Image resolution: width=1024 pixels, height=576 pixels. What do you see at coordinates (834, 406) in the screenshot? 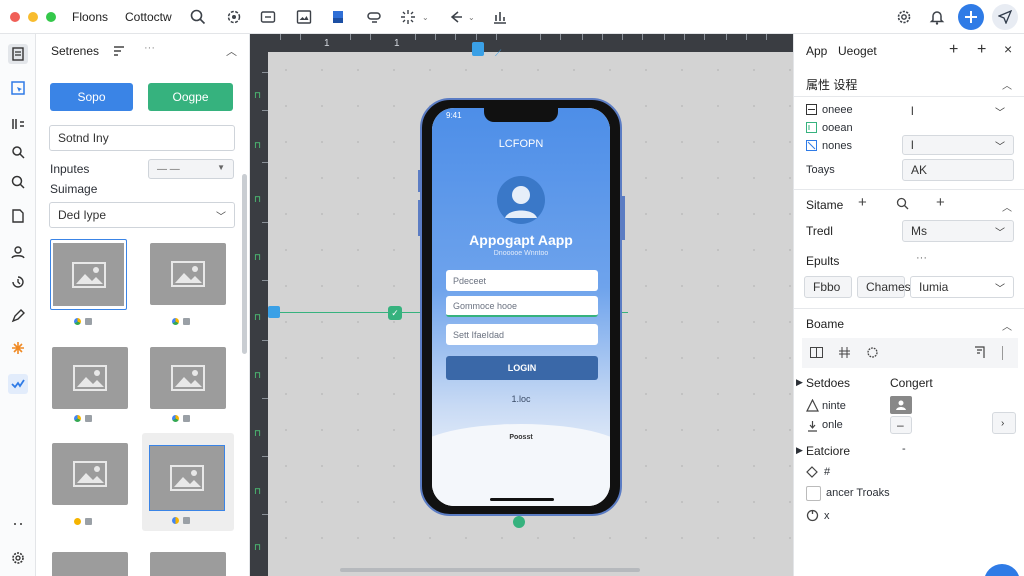
I see `ninte-label: ninte` at bounding box center [834, 406].